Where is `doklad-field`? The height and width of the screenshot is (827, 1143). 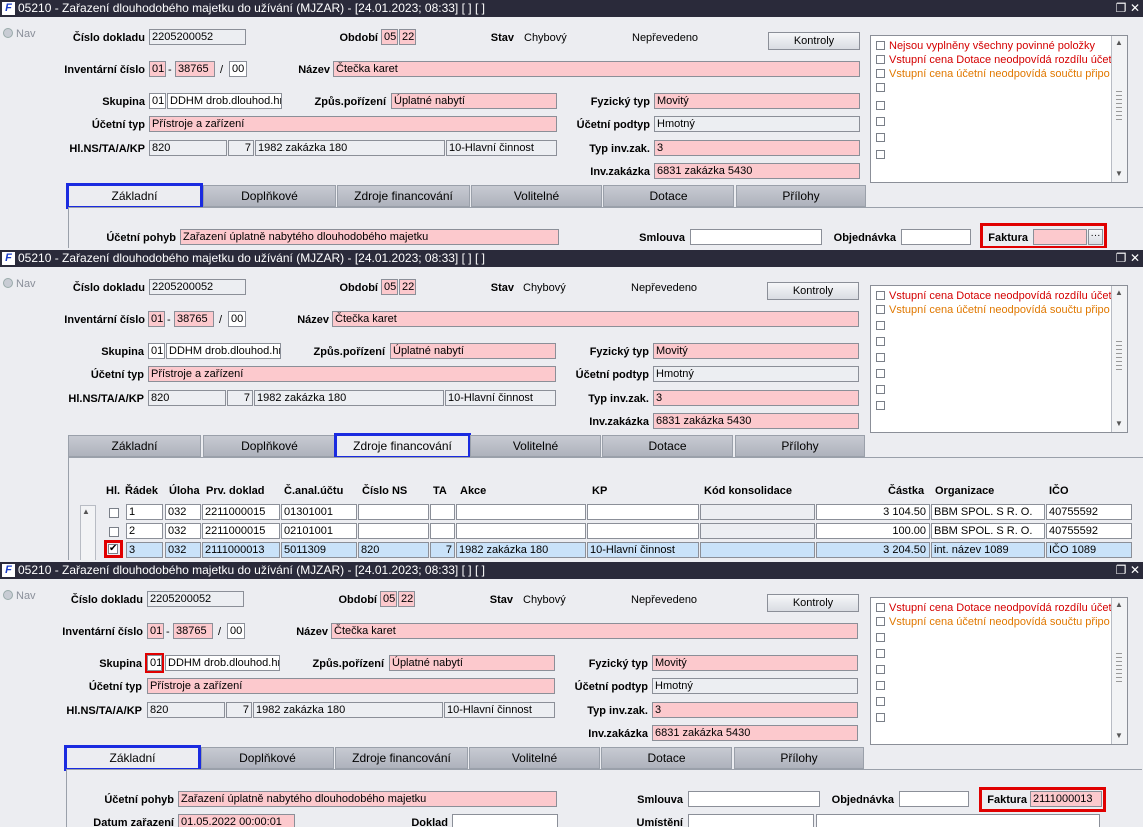 doklad-field is located at coordinates (505, 820).